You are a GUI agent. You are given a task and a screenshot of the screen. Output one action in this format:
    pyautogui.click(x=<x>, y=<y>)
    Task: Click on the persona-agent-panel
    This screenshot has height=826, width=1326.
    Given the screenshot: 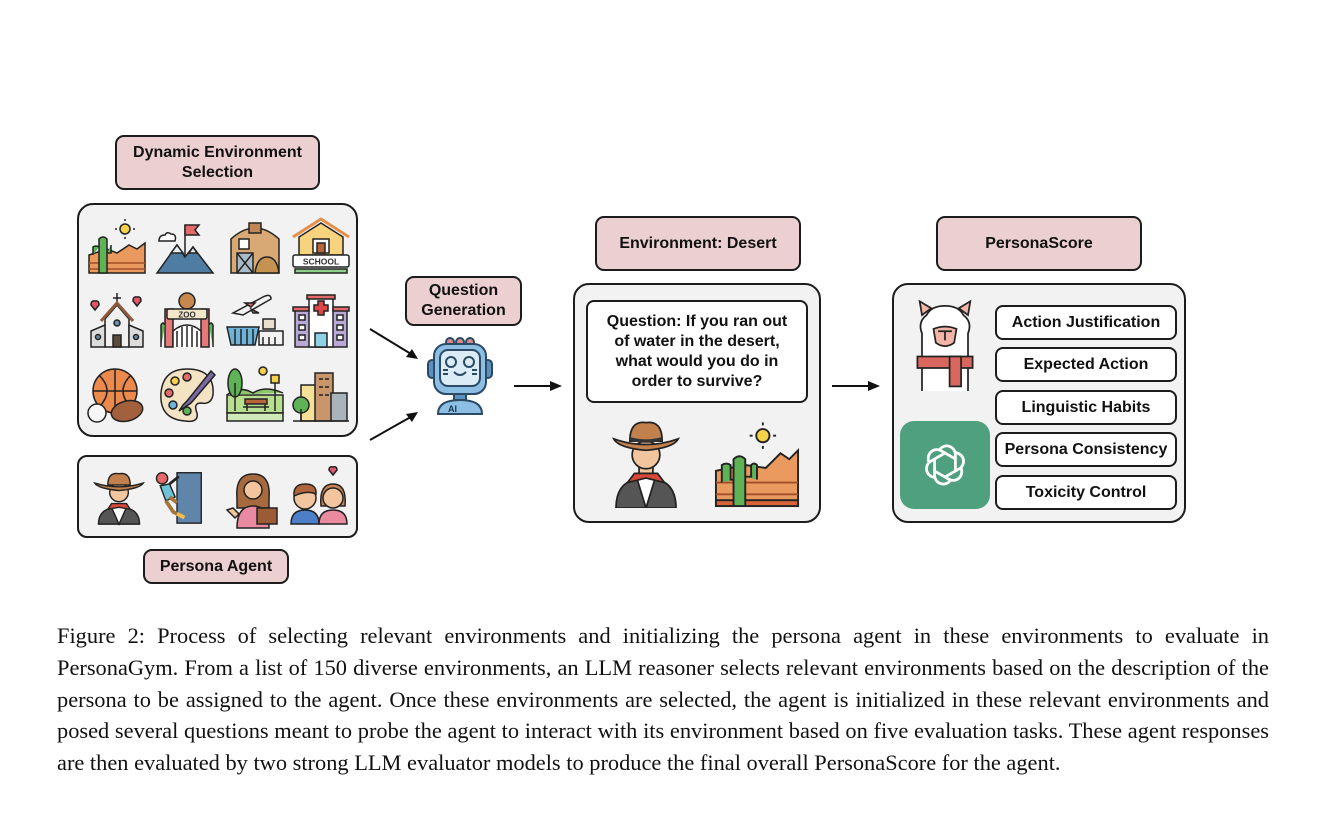 What is the action you would take?
    pyautogui.click(x=217, y=496)
    